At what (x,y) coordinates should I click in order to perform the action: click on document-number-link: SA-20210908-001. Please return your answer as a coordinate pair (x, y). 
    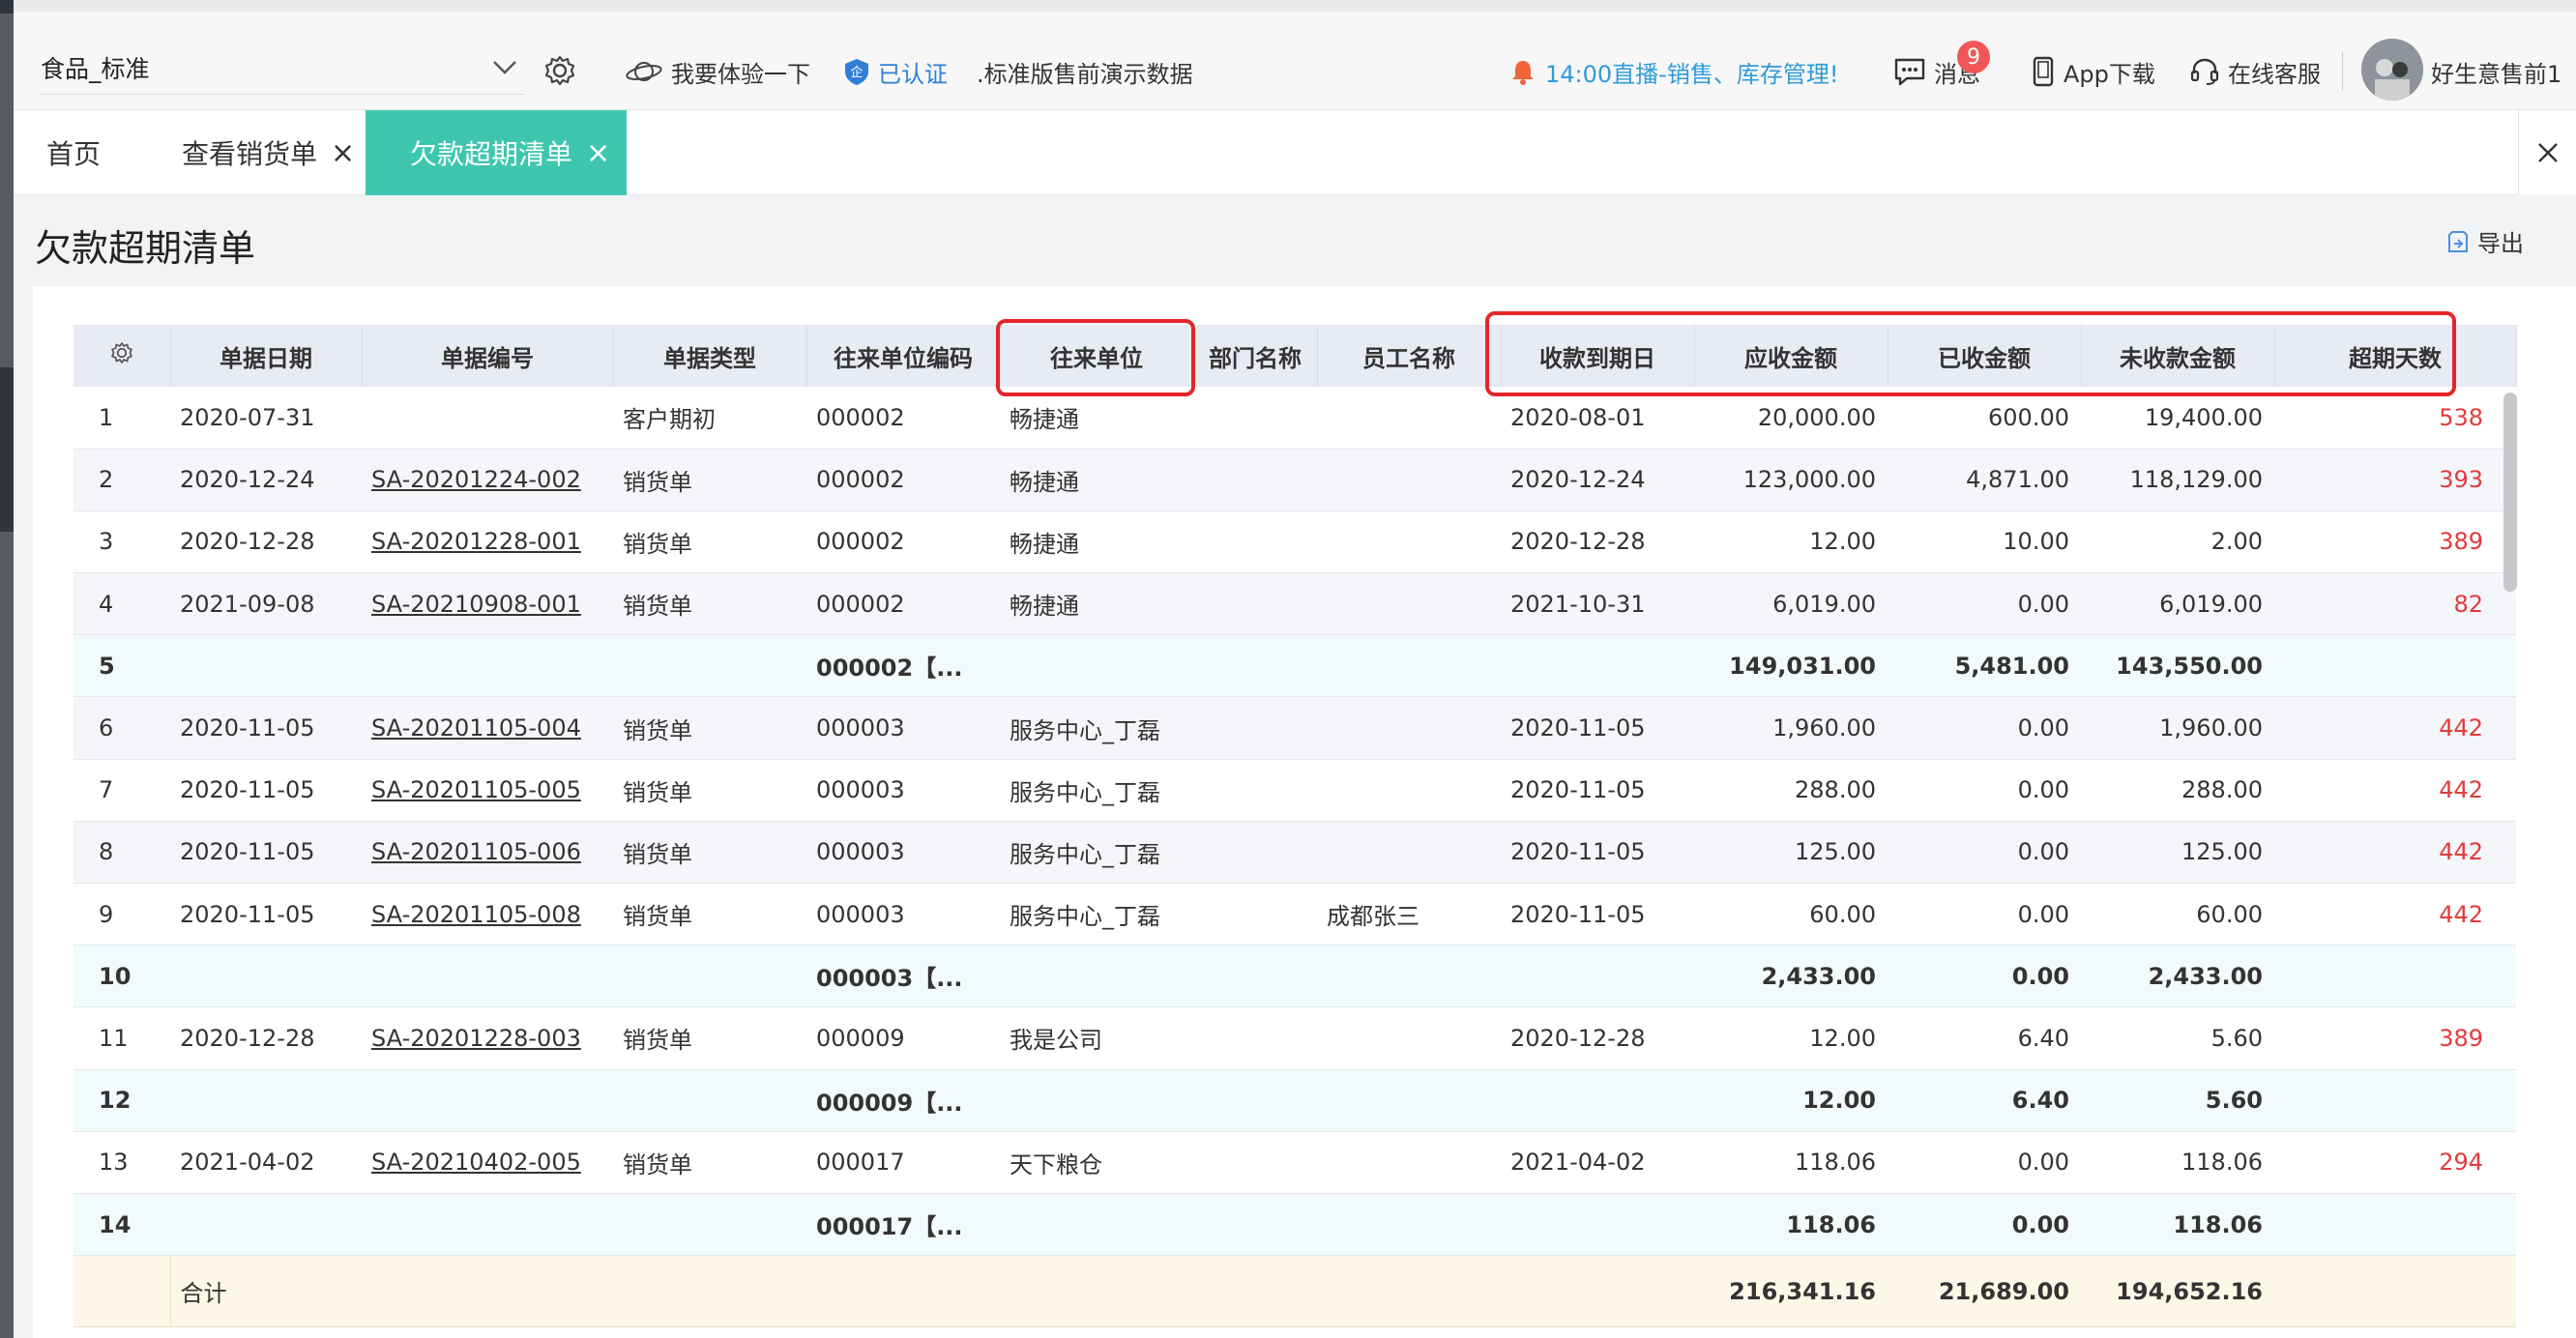
    Looking at the image, I should click on (487, 604).